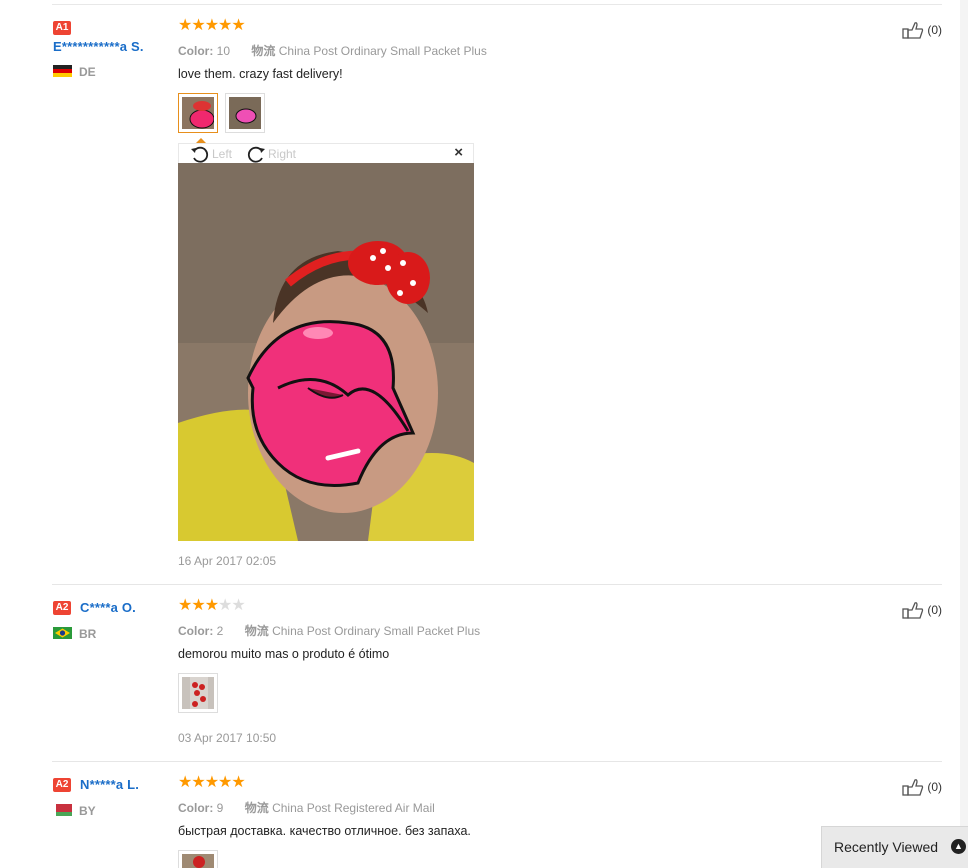 The width and height of the screenshot is (968, 868). Describe the element at coordinates (220, 631) in the screenshot. I see `color-value: 2` at that location.